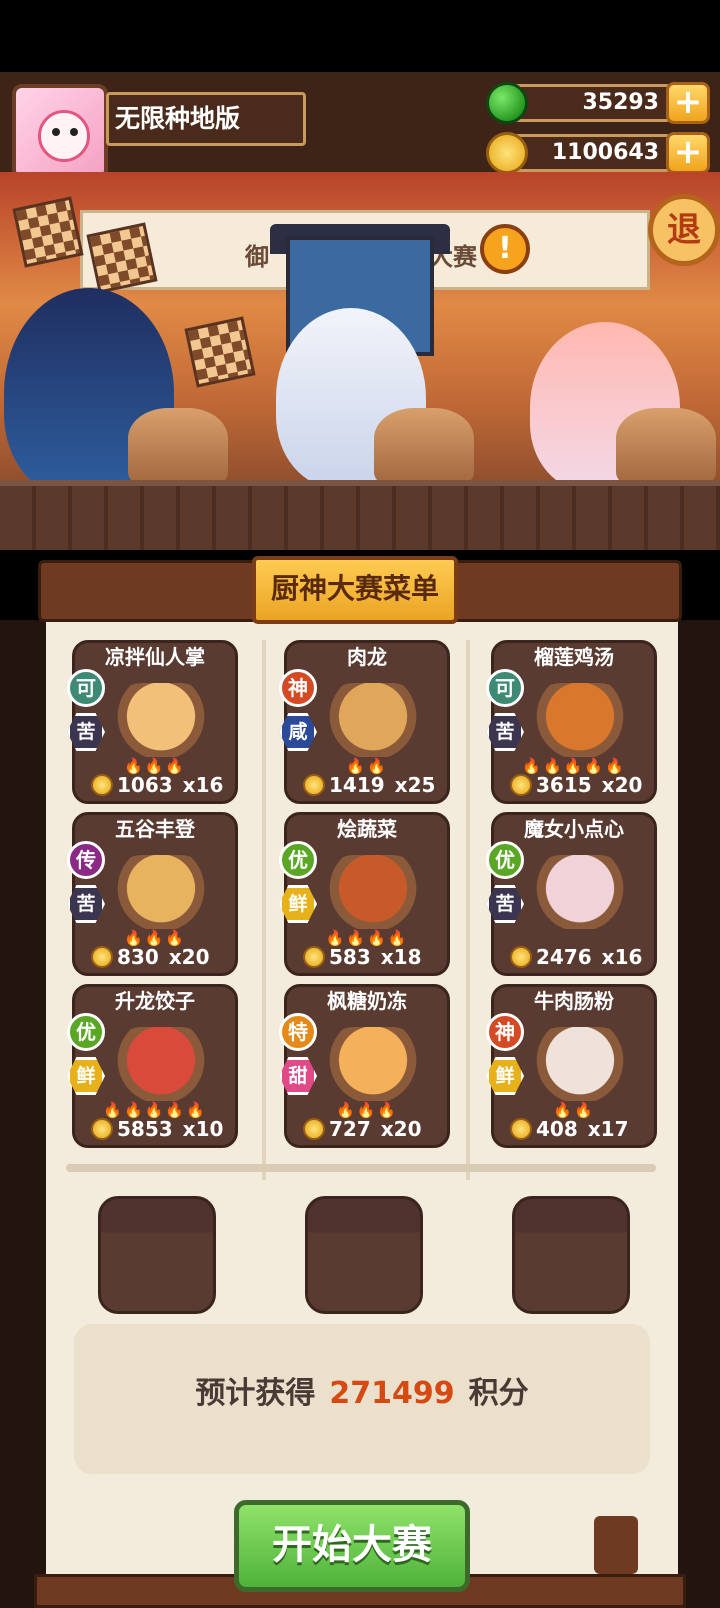 This screenshot has height=1608, width=720. I want to click on dish-quantity: x17, so click(608, 1129).